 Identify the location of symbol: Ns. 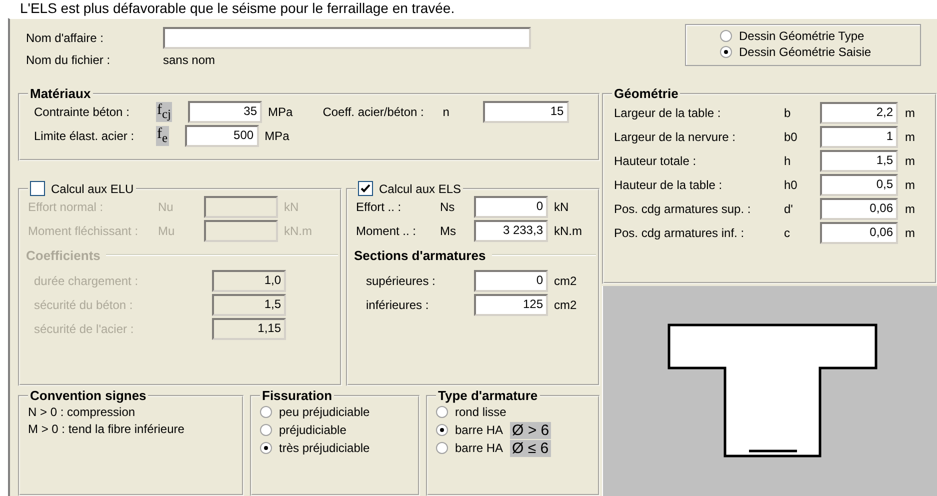
(448, 207).